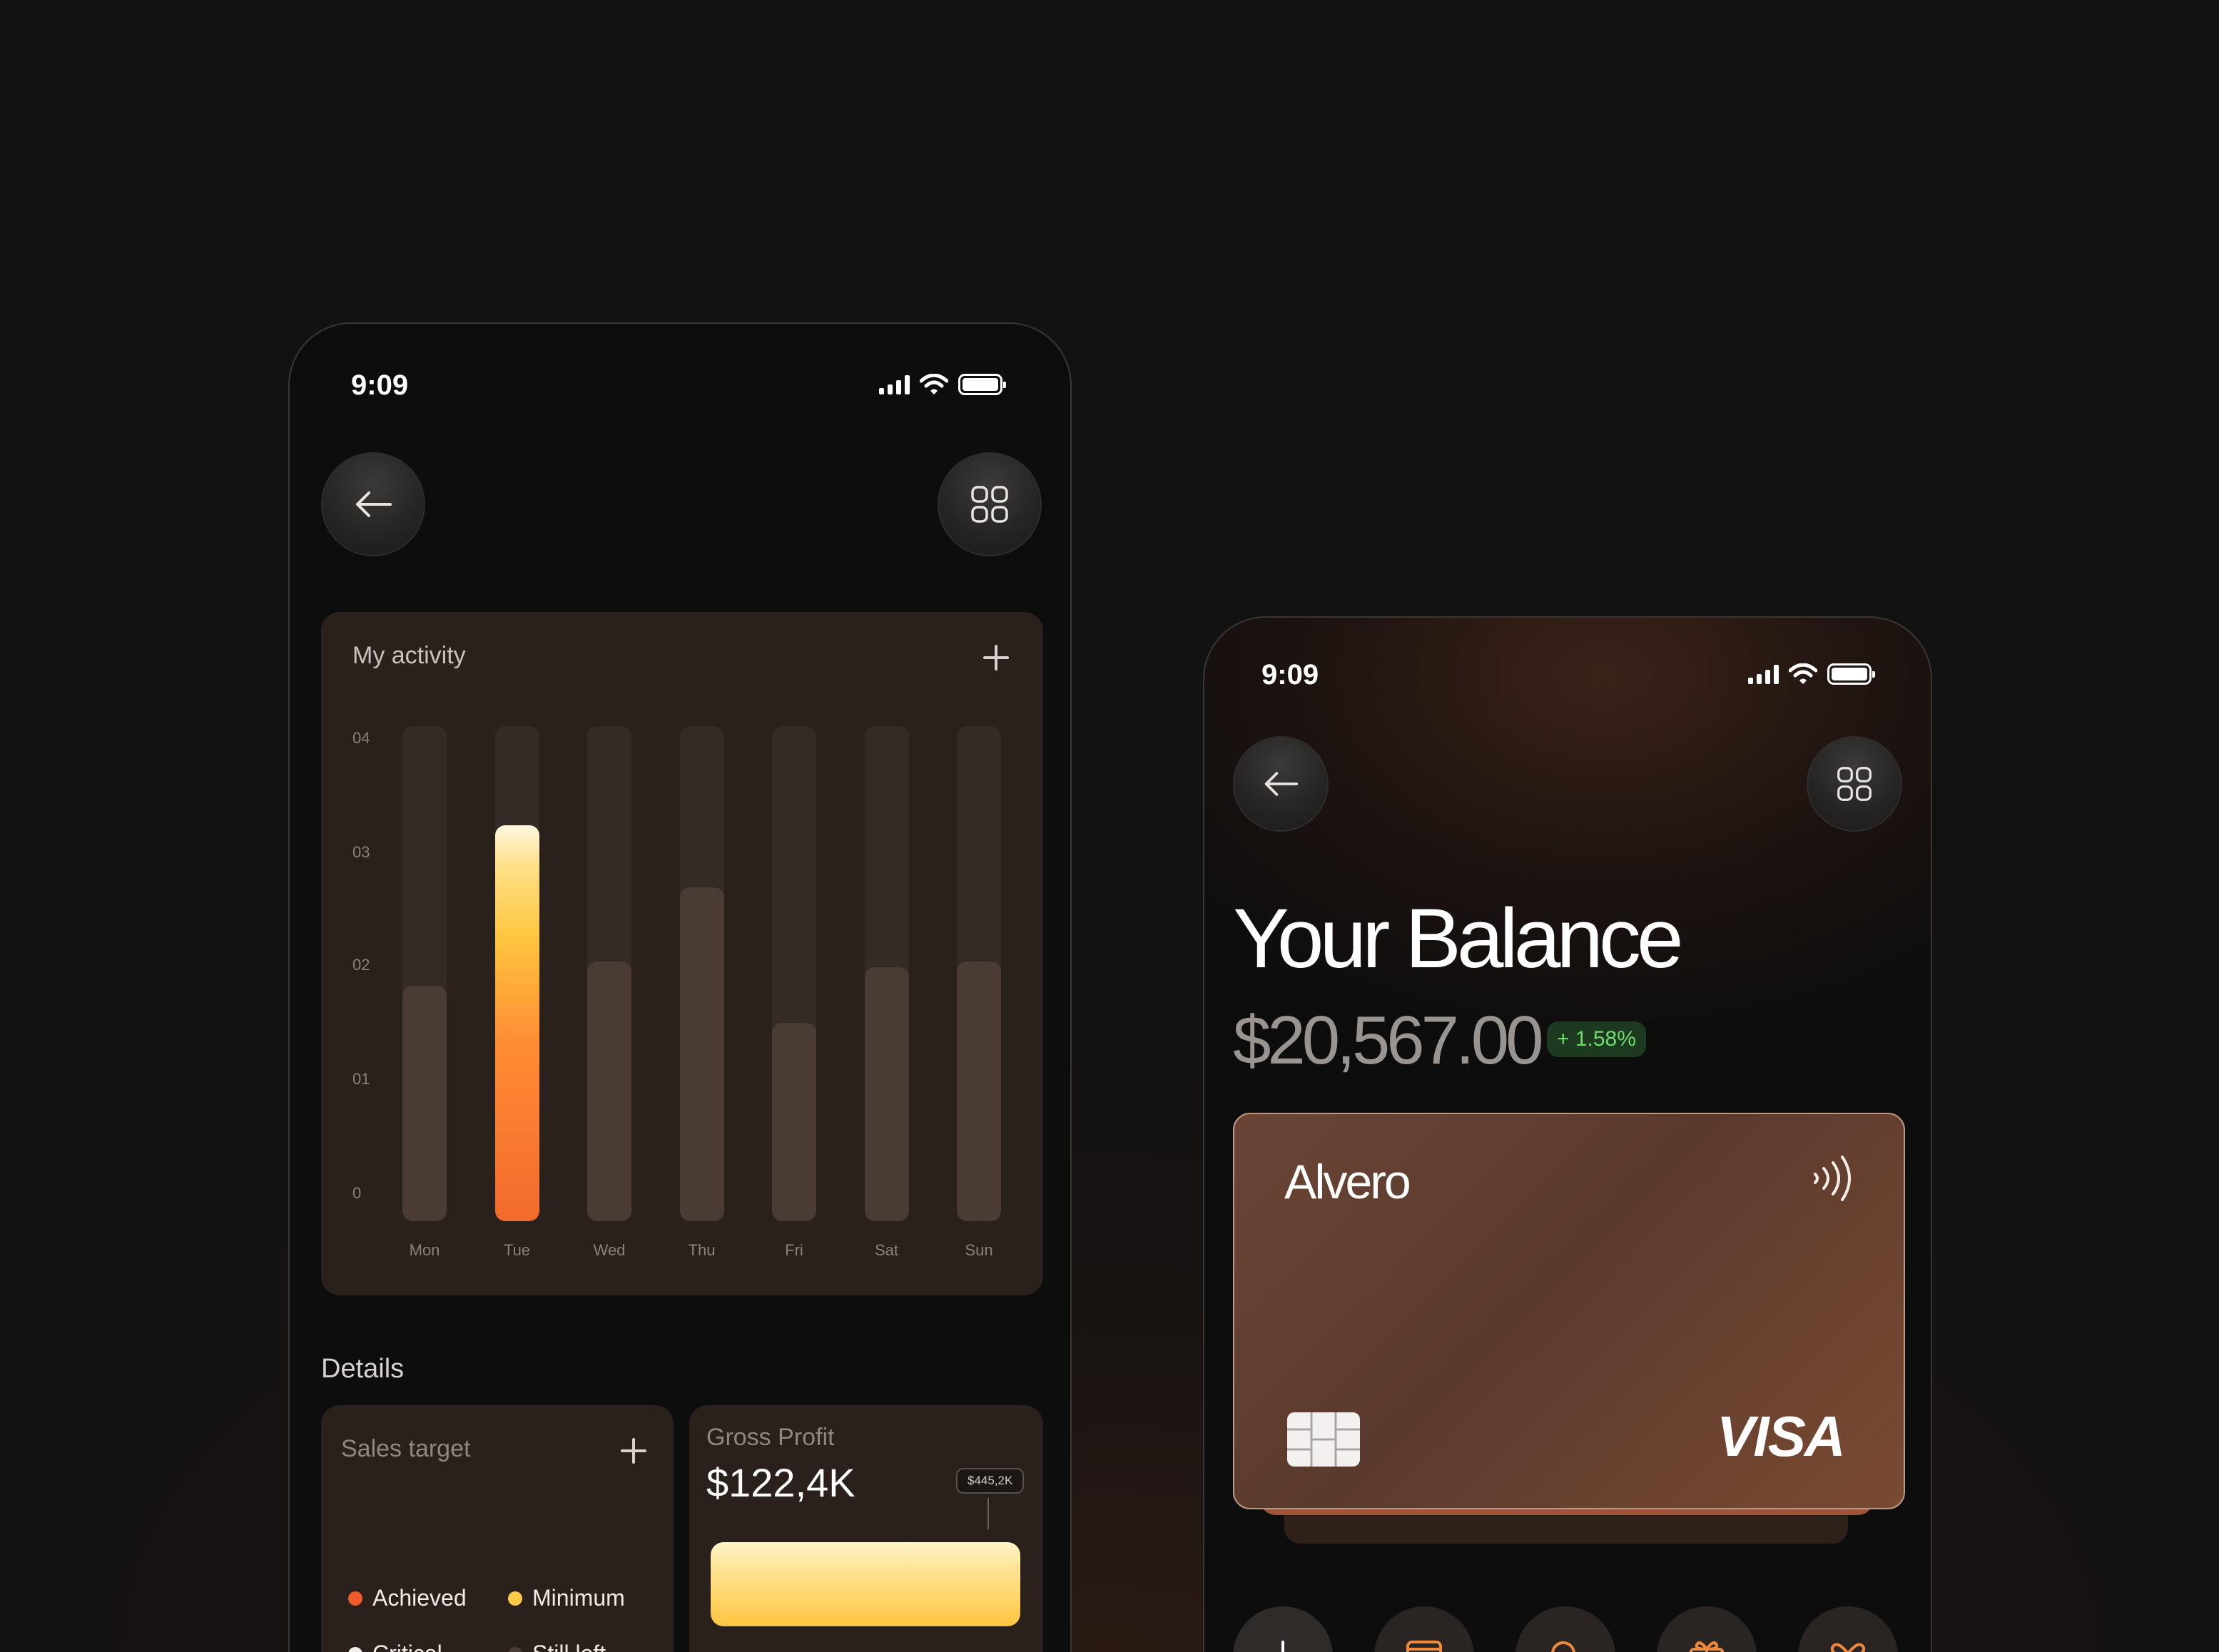  What do you see at coordinates (794, 973) in the screenshot?
I see `activity-bar-fri` at bounding box center [794, 973].